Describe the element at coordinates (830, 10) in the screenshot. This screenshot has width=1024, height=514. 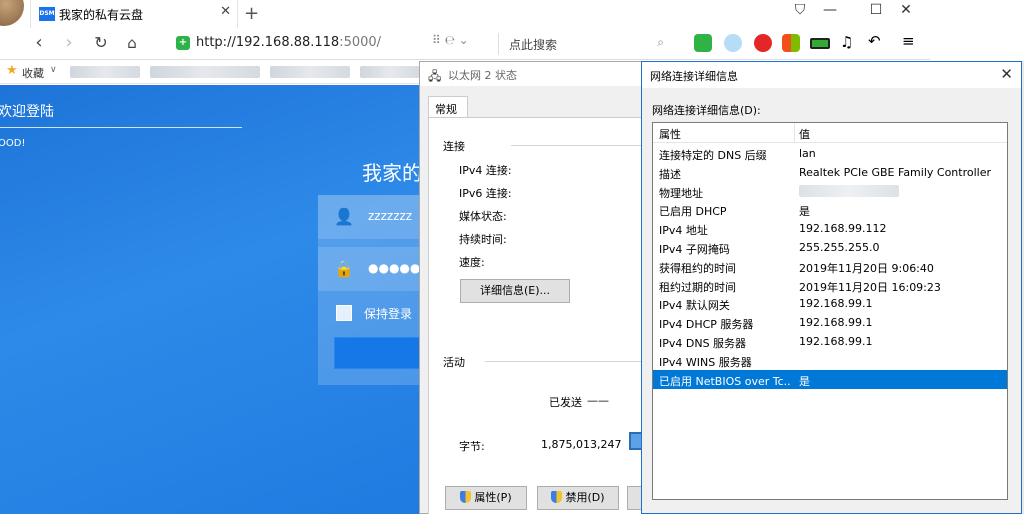
I see `minimize-icon: —` at that location.